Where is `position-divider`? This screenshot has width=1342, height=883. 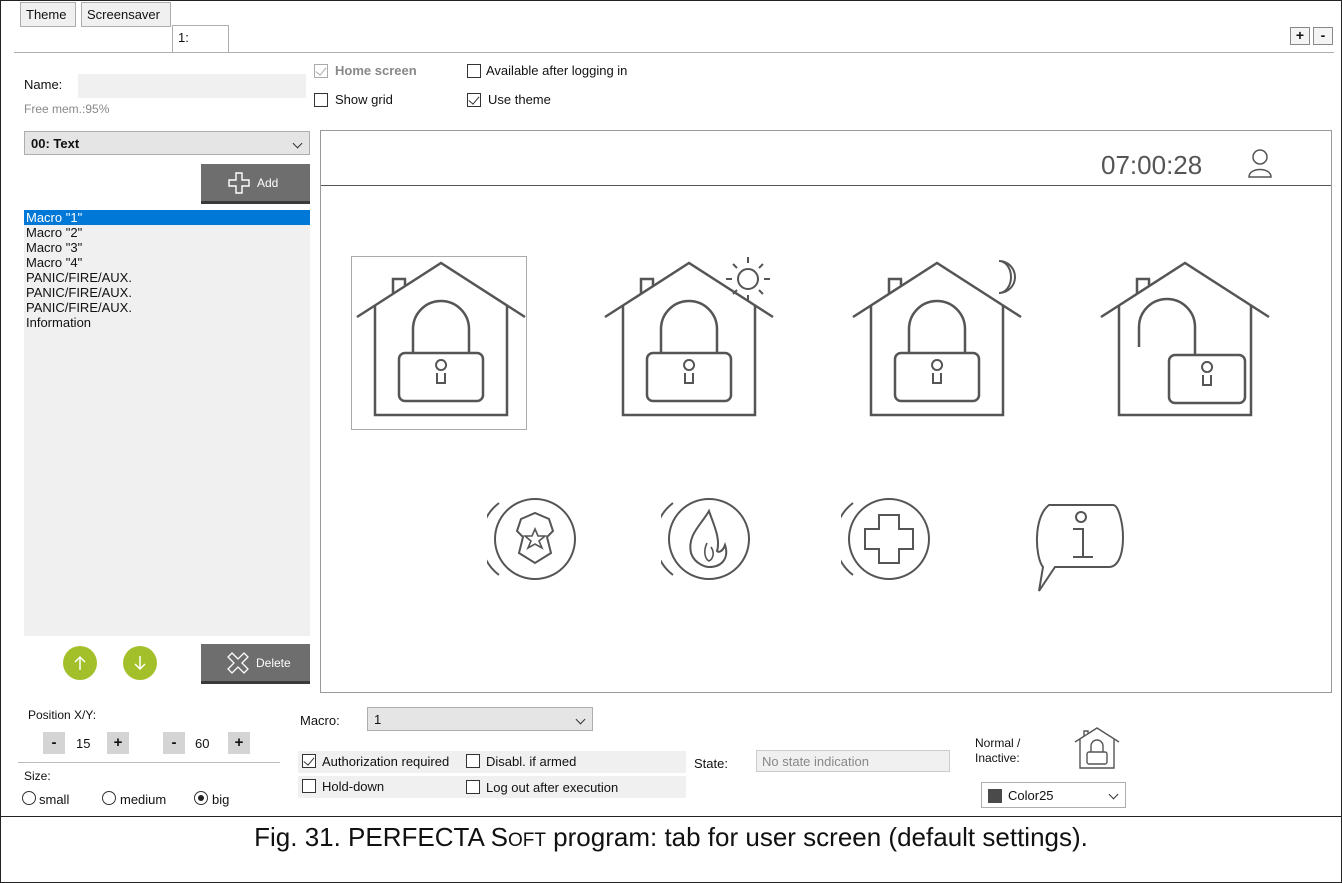 position-divider is located at coordinates (149, 762).